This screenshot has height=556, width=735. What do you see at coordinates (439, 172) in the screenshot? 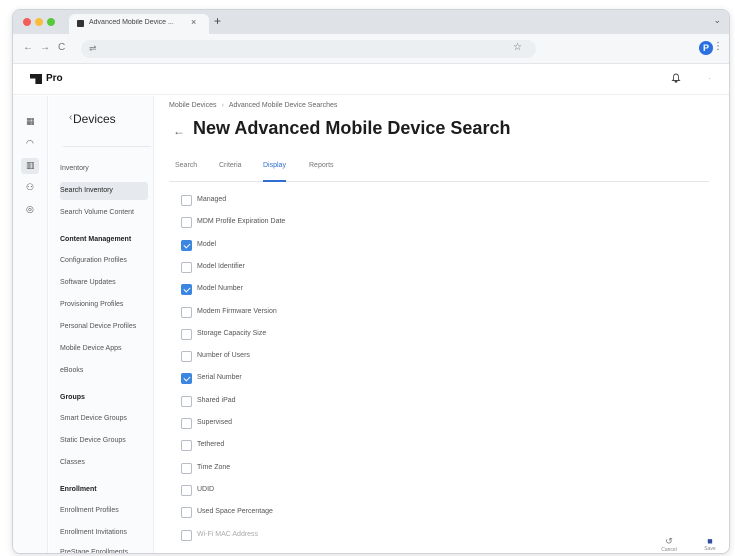
I see `search-tabs: Search Criteria Display Reports` at bounding box center [439, 172].